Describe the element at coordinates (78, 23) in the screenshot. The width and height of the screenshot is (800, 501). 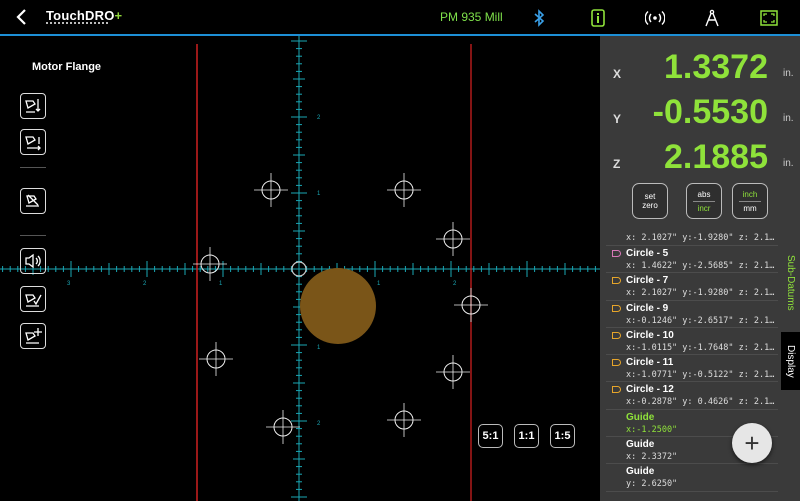
I see `logo-underline` at that location.